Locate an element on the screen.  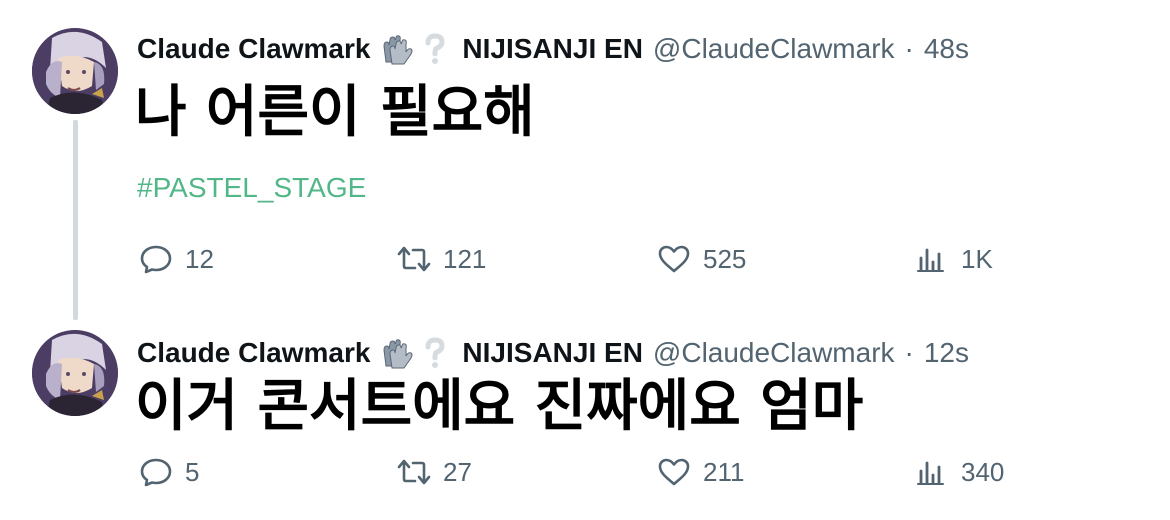
hashtag-link: #PASTEL_STAGE is located at coordinates (251, 188).